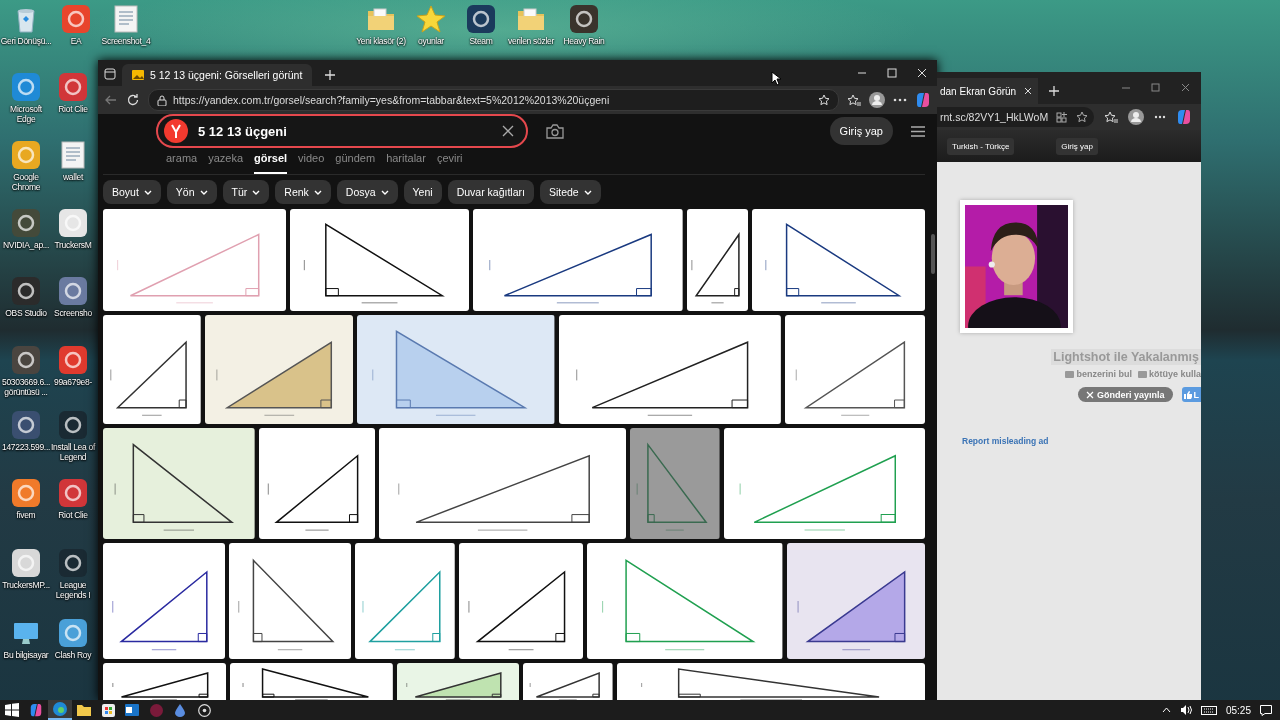  What do you see at coordinates (73, 452) in the screenshot?
I see `icon-label: Install Lea of Legend` at bounding box center [73, 452].